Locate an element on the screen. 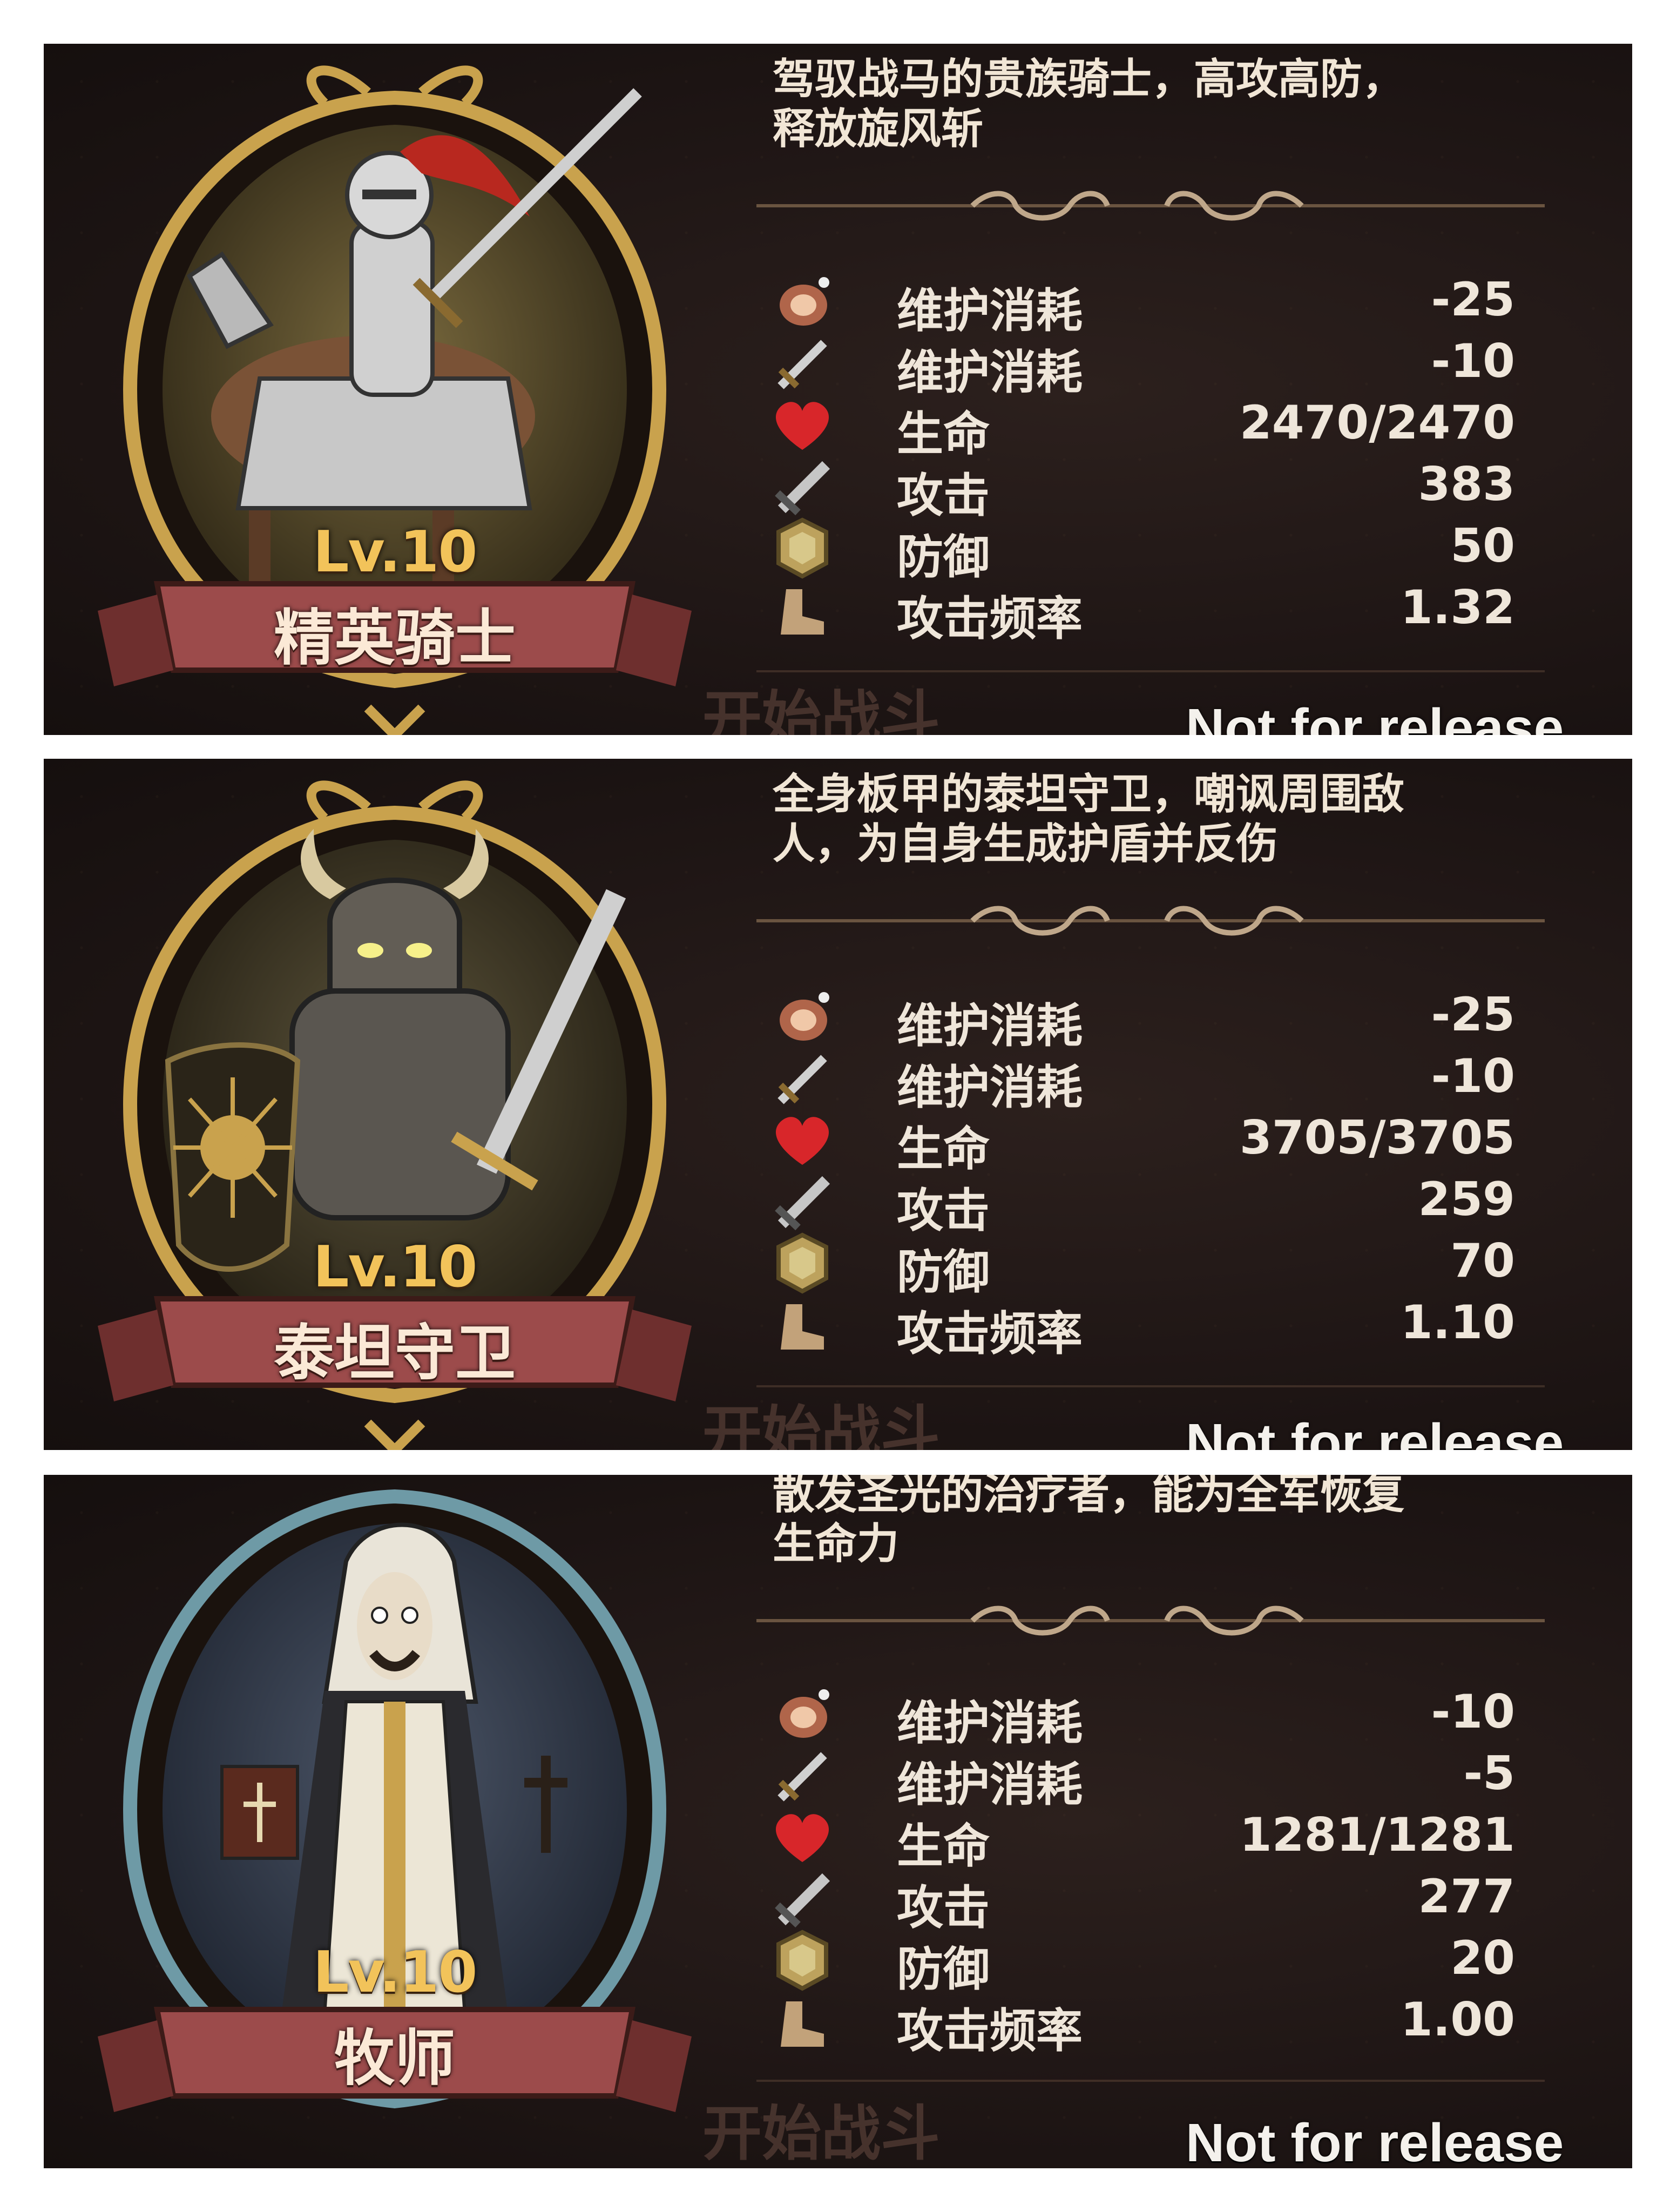 This screenshot has height=2212, width=1677. stats-list: 维护消耗 -25 维护消耗 -10 生命 3705/3705 攻击 259 防御 is located at coordinates (1161, 1172).